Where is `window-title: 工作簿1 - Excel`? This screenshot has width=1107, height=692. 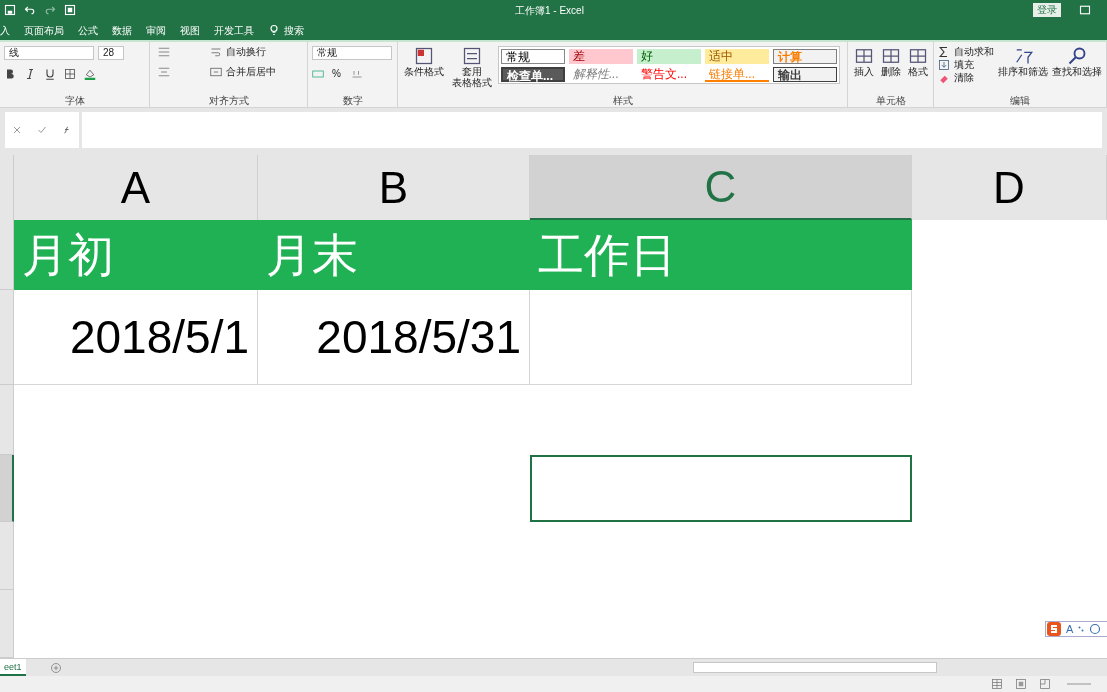 window-title: 工作簿1 - Excel is located at coordinates (549, 10).